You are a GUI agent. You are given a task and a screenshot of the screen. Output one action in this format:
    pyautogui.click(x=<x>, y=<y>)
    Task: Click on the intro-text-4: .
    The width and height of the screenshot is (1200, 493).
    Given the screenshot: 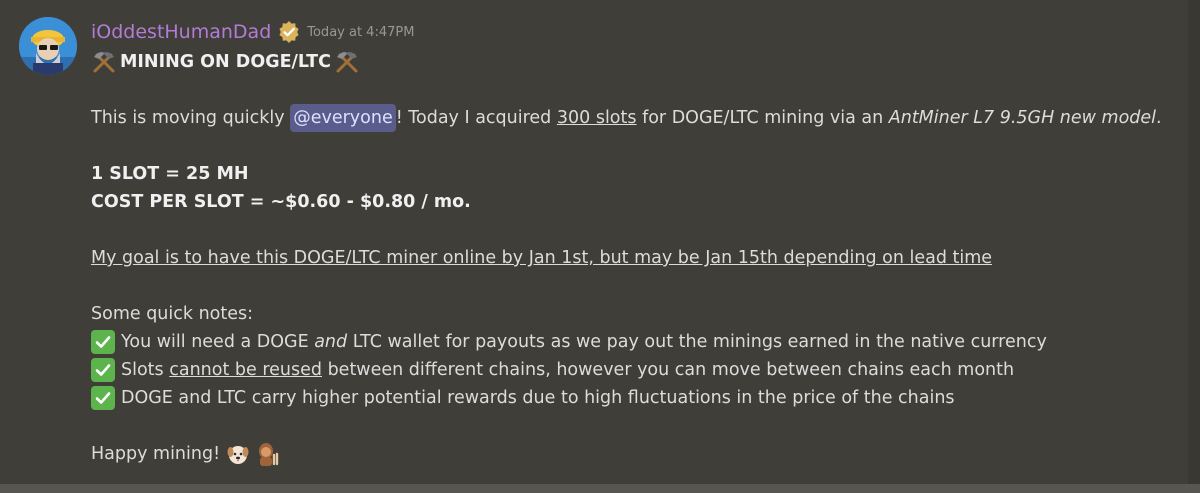 What is the action you would take?
    pyautogui.click(x=1159, y=118)
    